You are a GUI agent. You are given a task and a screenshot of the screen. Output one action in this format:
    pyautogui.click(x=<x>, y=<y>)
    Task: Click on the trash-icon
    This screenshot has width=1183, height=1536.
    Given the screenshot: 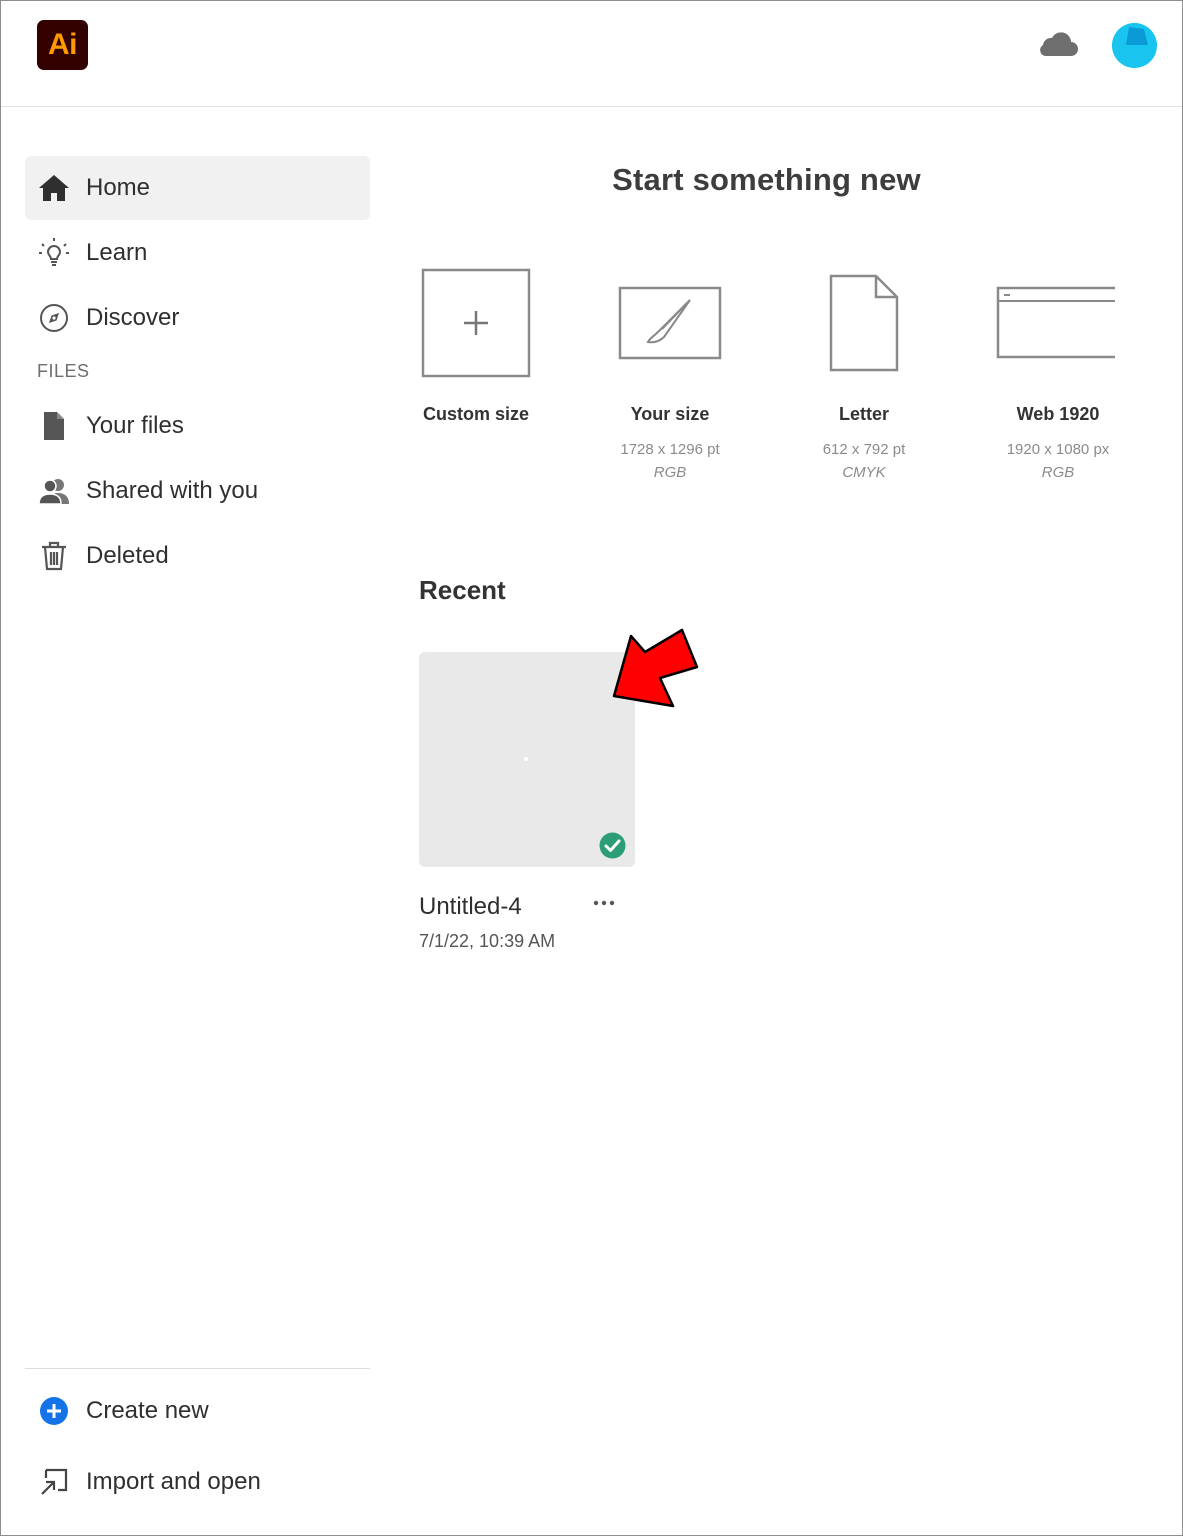 What is the action you would take?
    pyautogui.click(x=54, y=556)
    